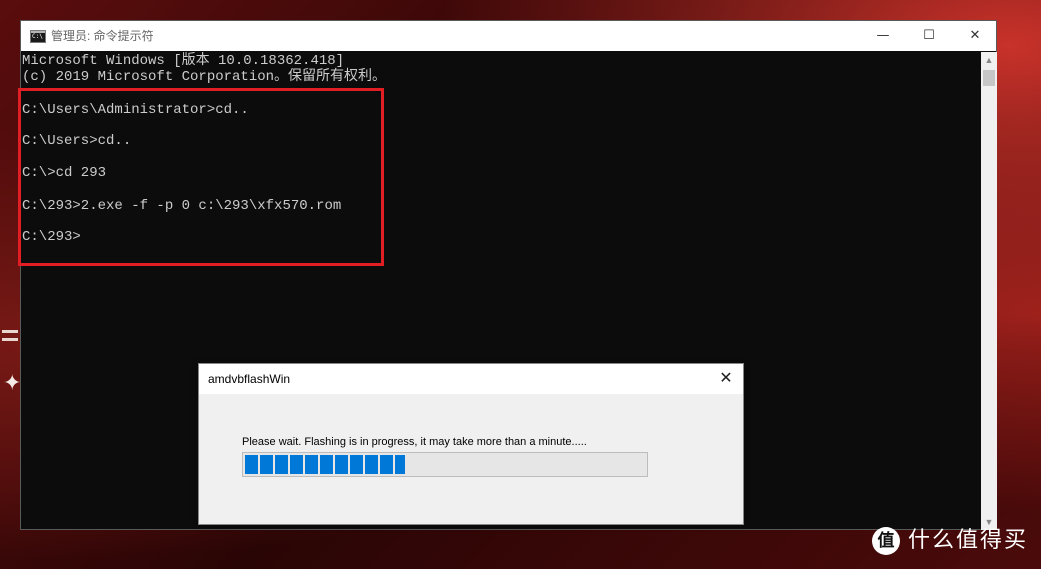 The height and width of the screenshot is (569, 1041). I want to click on progress-bar-fill, so click(325, 464).